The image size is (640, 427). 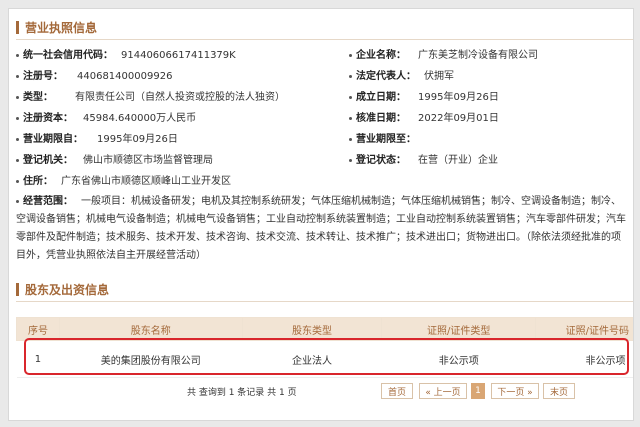 I want to click on field-label: 注册号：, so click(x=43, y=76).